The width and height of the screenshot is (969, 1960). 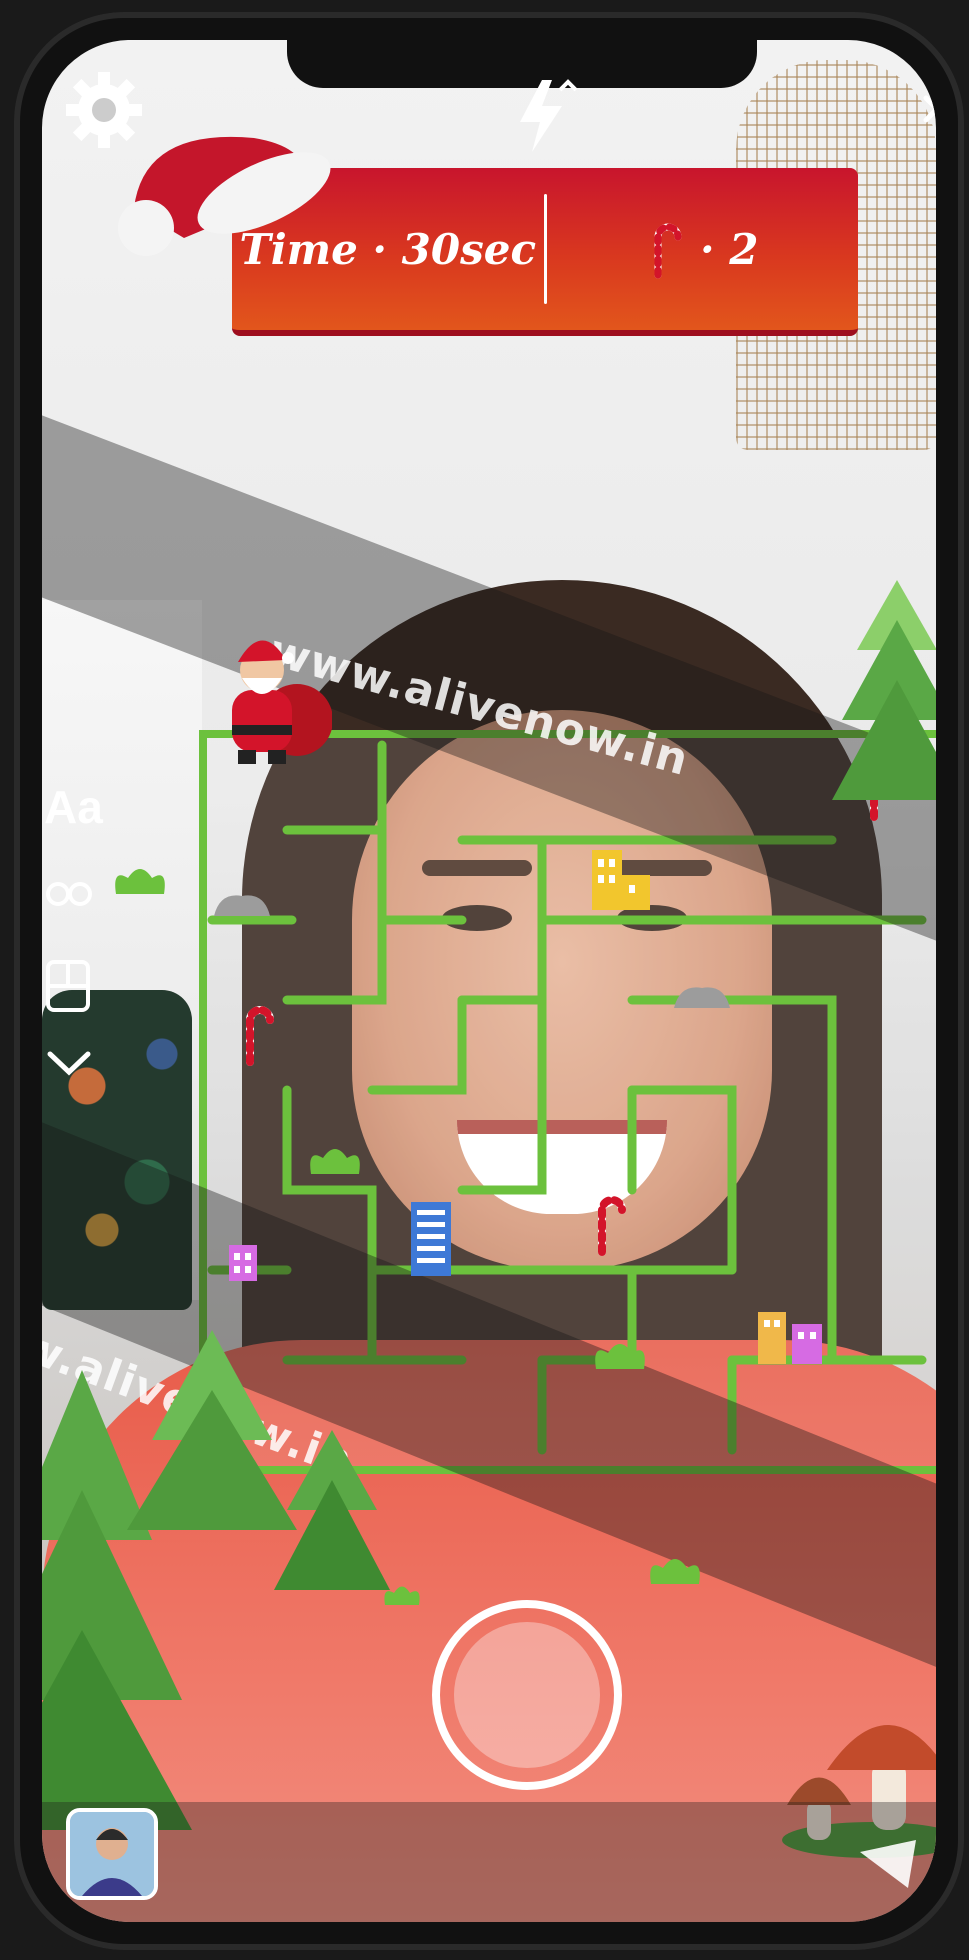 I want to click on boomerang-icon, so click(x=69, y=894).